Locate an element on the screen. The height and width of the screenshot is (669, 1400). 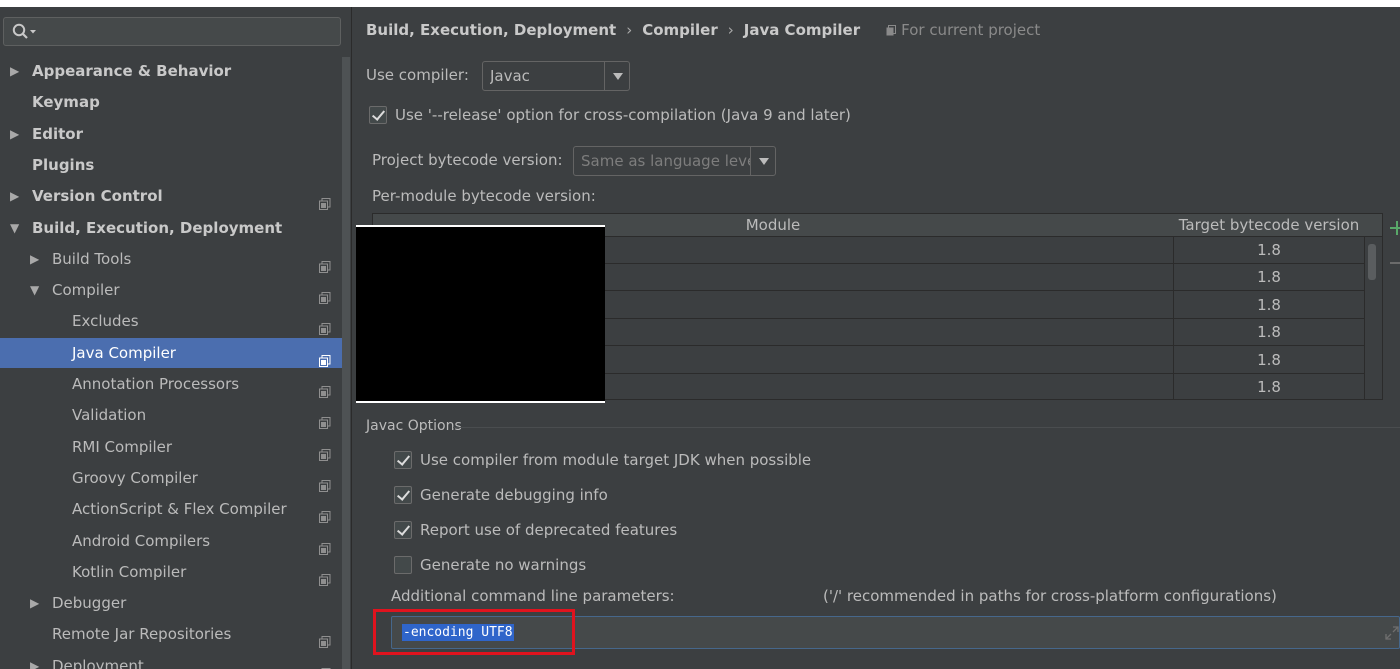
per-module-label: Per-module bytecode version: is located at coordinates (484, 196).